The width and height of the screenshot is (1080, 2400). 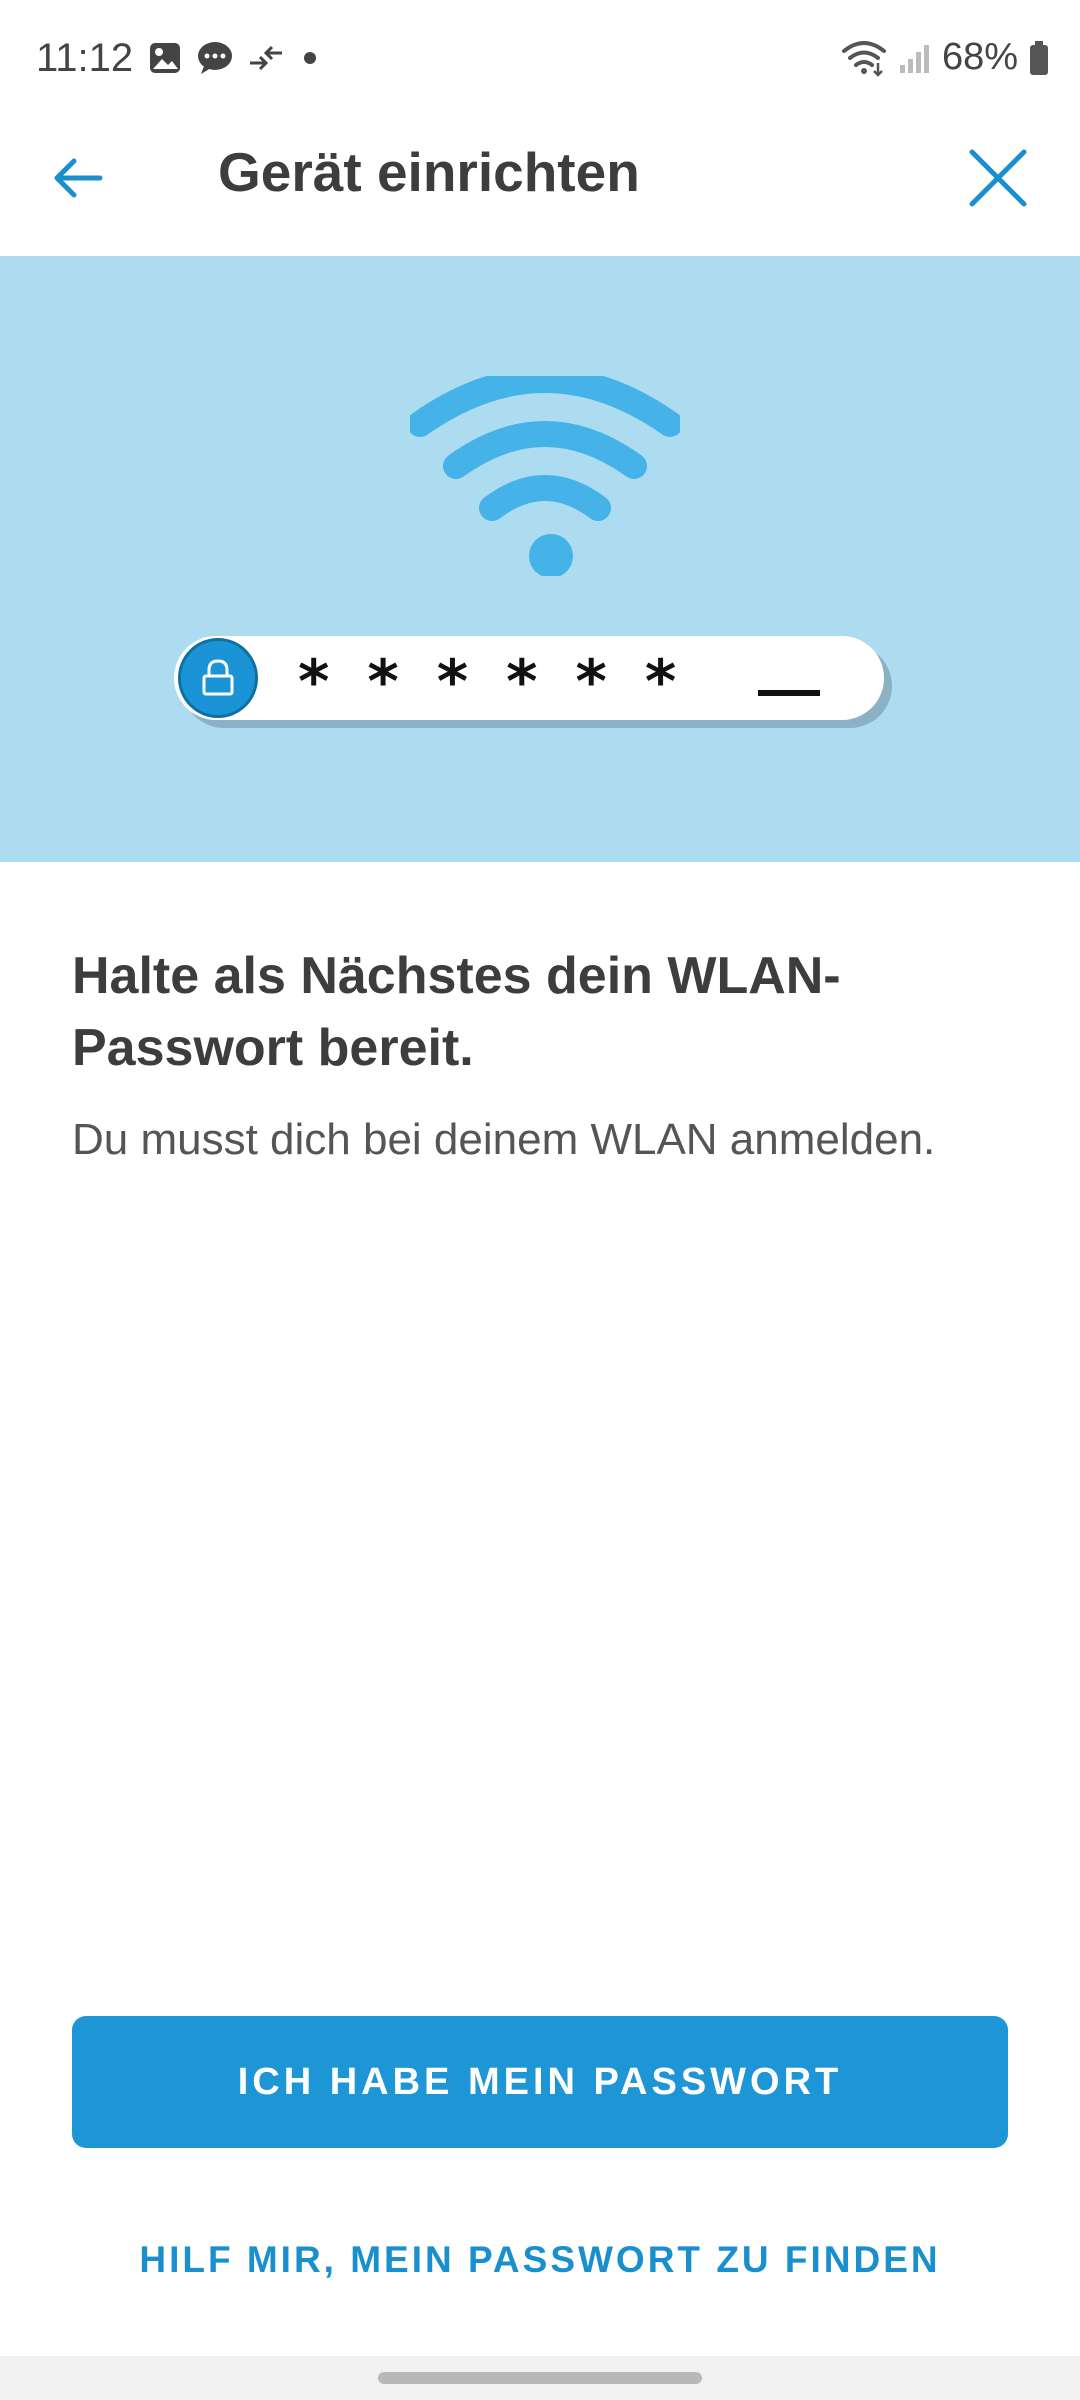 What do you see at coordinates (914, 58) in the screenshot?
I see `signal-icon` at bounding box center [914, 58].